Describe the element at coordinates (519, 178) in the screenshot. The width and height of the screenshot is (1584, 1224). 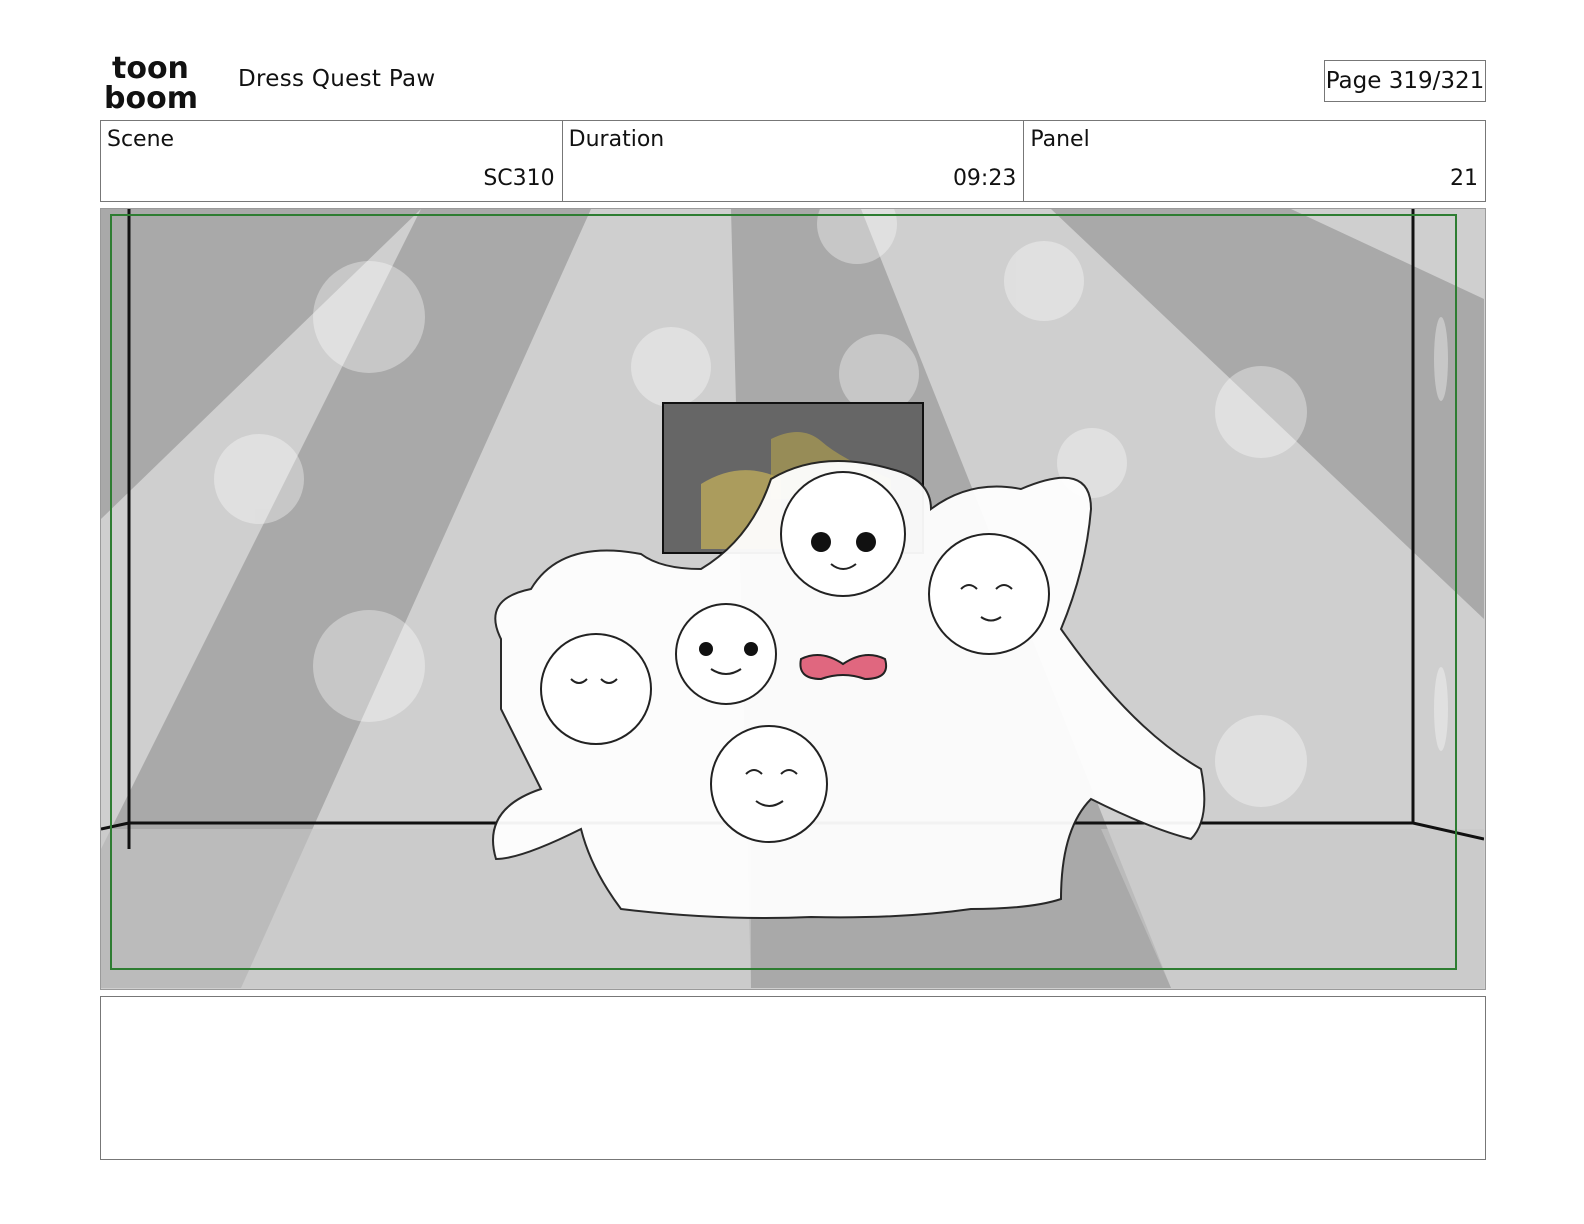
I see `scene-value: SC310` at that location.